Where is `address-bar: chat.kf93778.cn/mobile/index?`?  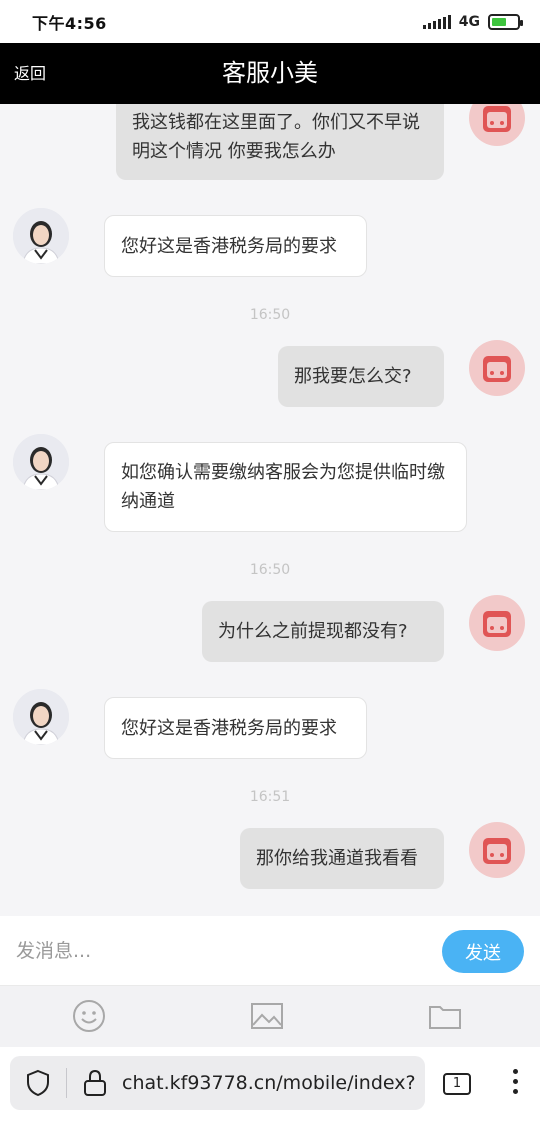 address-bar: chat.kf93778.cn/mobile/index? is located at coordinates (217, 1083).